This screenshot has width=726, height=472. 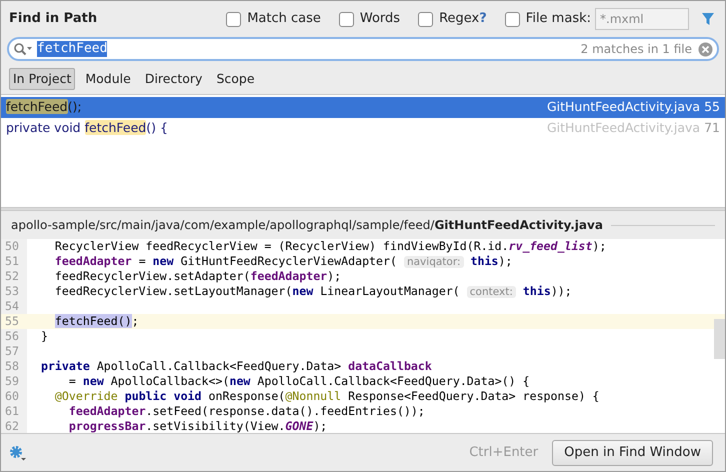 I want to click on line-number: 59, so click(x=14, y=381).